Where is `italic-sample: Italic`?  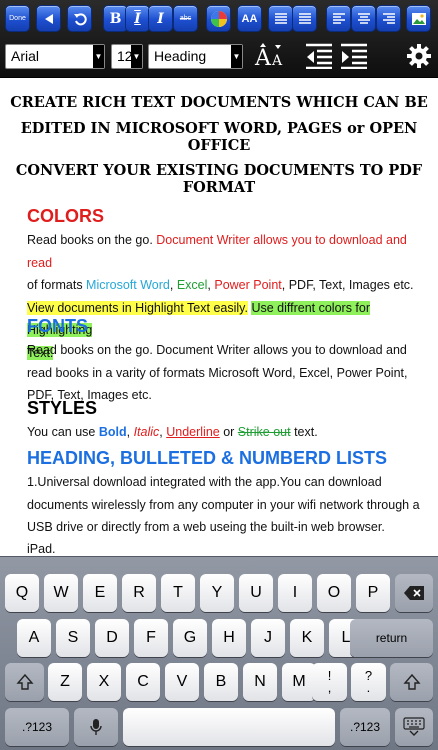 italic-sample: Italic is located at coordinates (146, 432).